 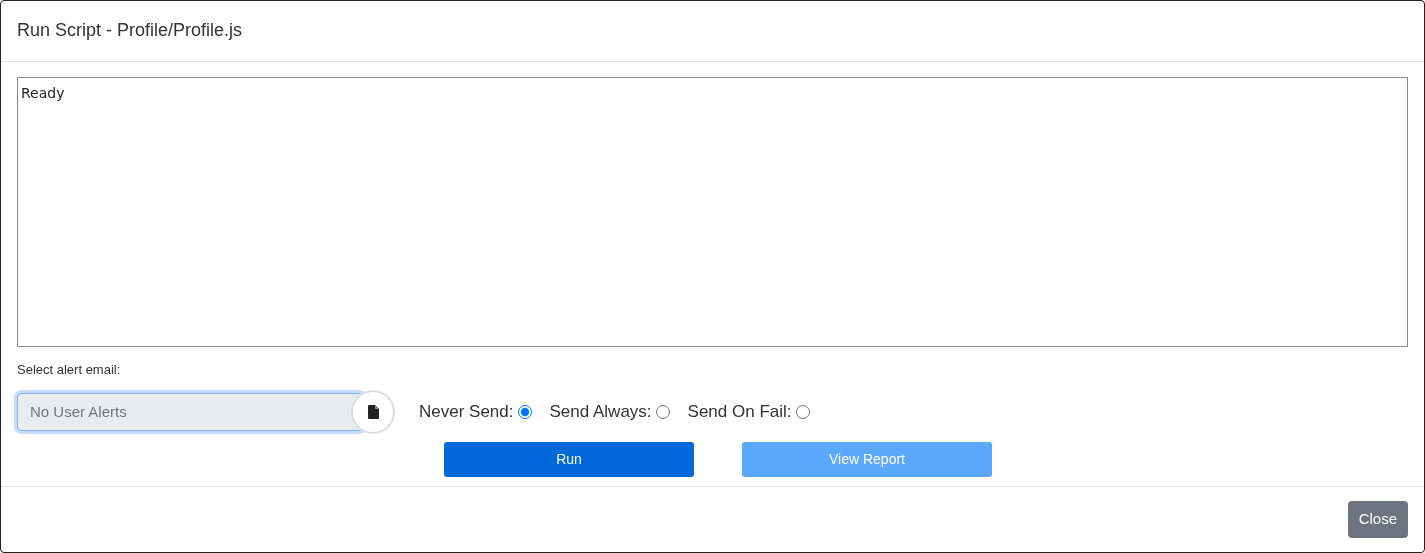 What do you see at coordinates (69, 370) in the screenshot?
I see `field-label: Select alert email:` at bounding box center [69, 370].